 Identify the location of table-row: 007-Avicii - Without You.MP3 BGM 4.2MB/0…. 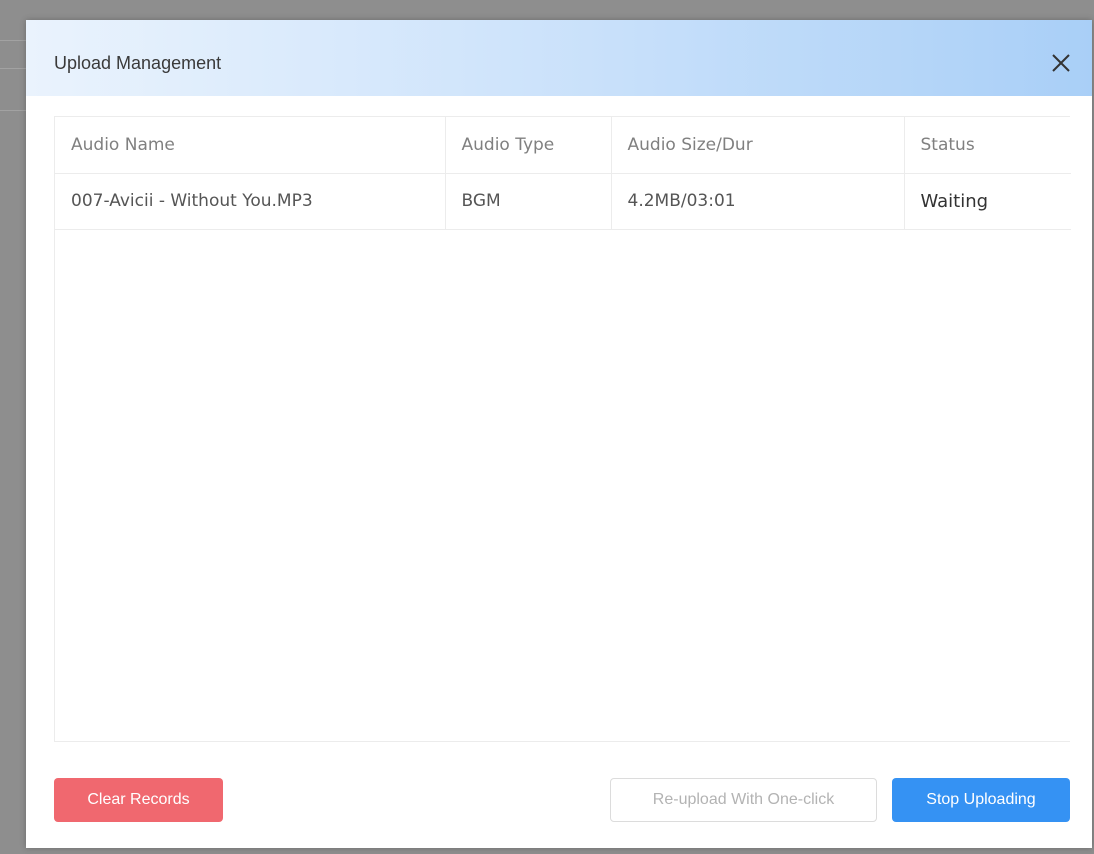
(563, 201).